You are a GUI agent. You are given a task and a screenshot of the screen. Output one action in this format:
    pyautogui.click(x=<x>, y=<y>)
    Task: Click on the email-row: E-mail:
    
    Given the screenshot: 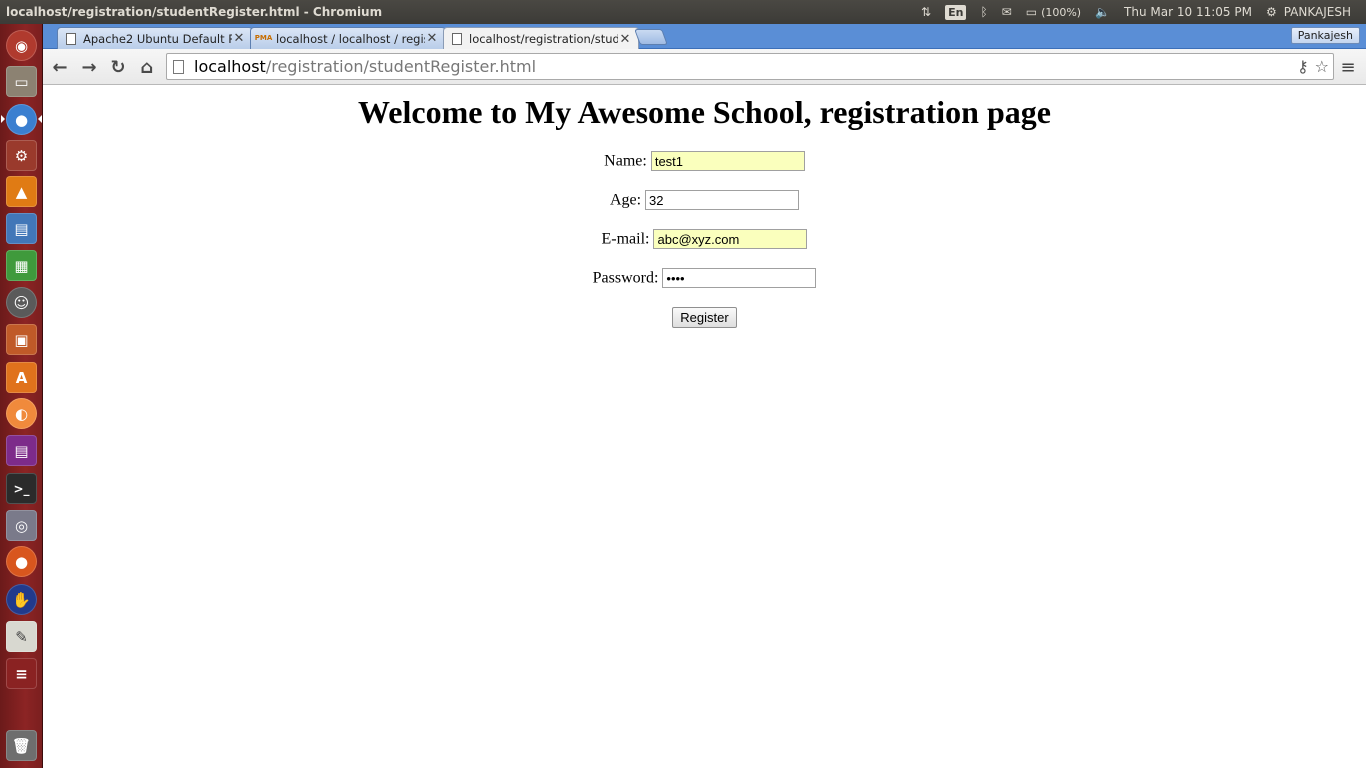 What is the action you would take?
    pyautogui.click(x=704, y=239)
    